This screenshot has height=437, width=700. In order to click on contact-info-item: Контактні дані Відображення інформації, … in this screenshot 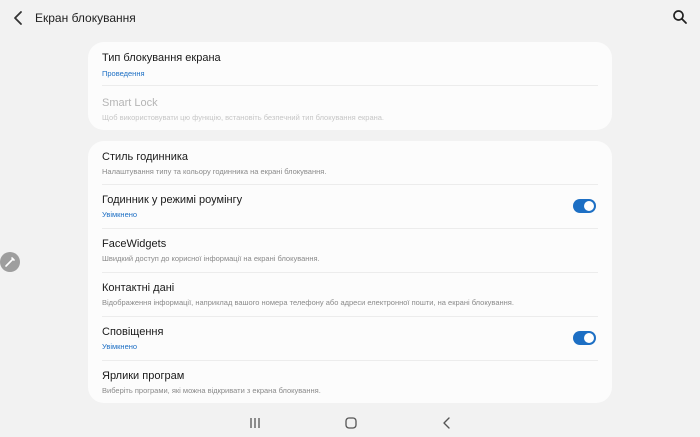, I will do `click(350, 298)`.